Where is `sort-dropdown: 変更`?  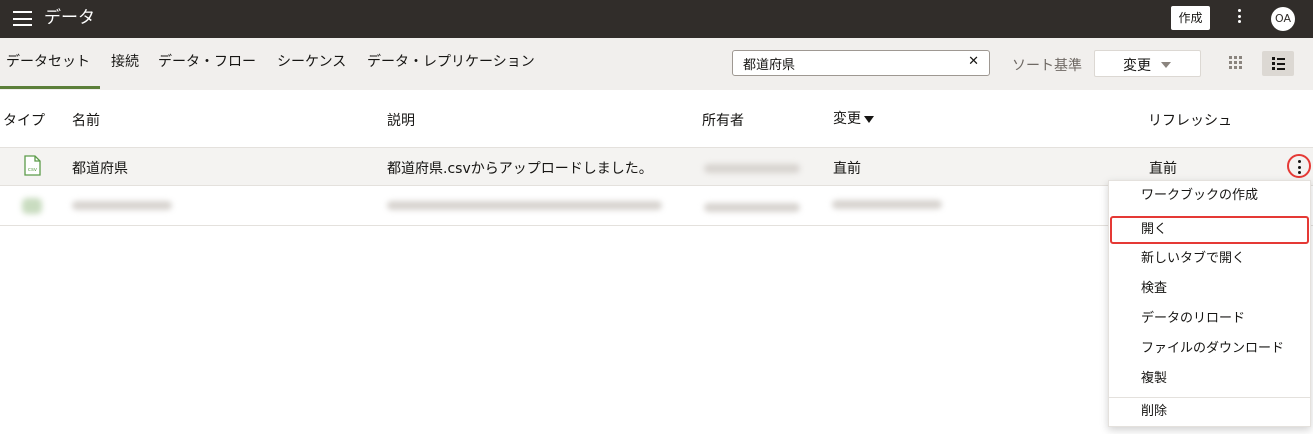 sort-dropdown: 変更 is located at coordinates (1147, 63).